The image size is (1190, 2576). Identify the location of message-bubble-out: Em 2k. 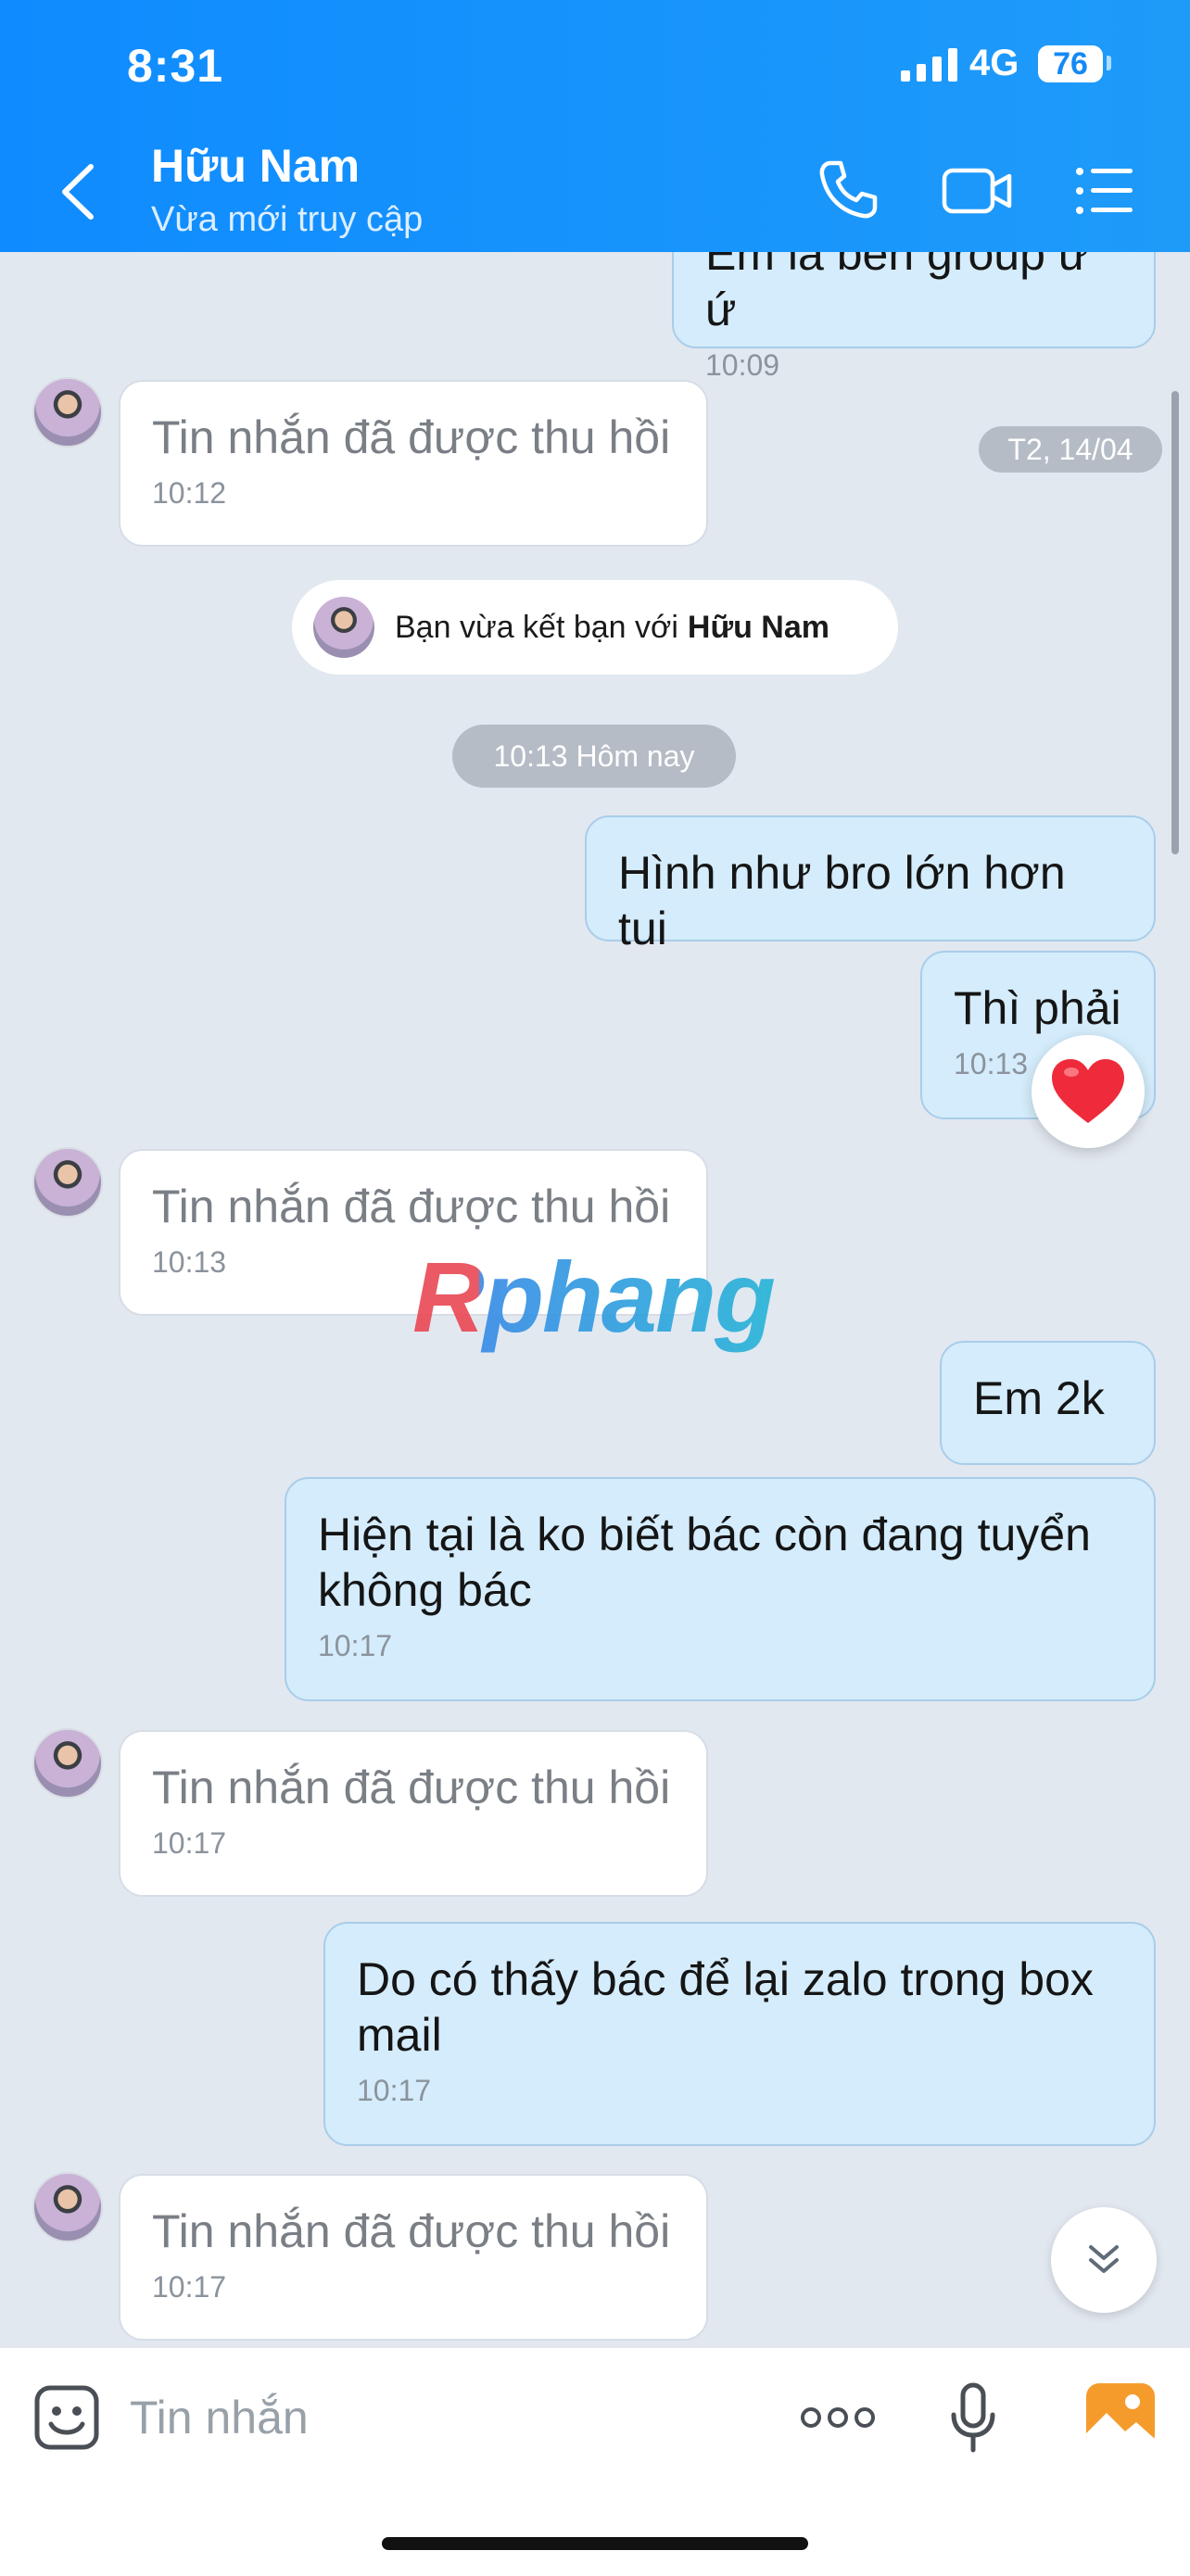
(1048, 1403).